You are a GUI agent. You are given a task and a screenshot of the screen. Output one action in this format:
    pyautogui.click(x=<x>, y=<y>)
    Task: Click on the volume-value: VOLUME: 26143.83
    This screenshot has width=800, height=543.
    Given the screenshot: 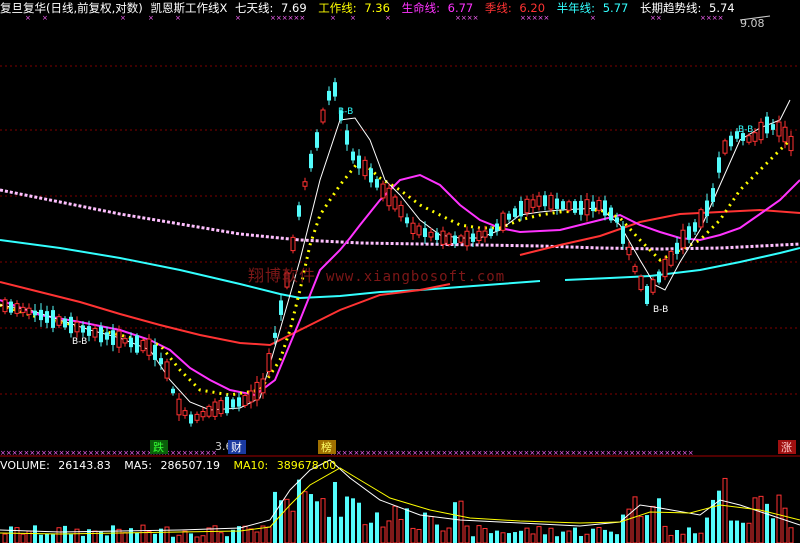 What is the action you would take?
    pyautogui.click(x=55, y=465)
    